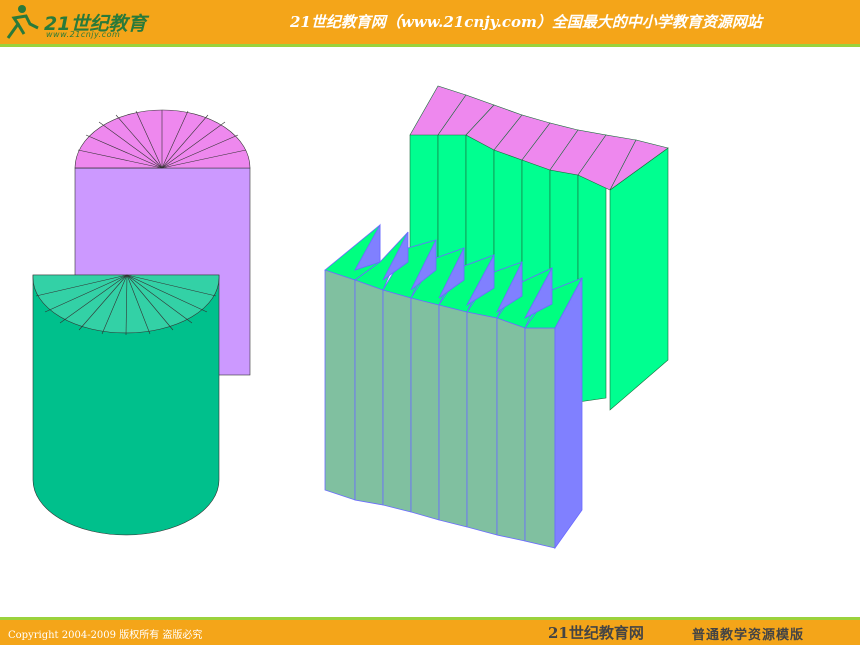 This screenshot has width=860, height=645. I want to click on footer-template-label: 普通教学资源模版, so click(748, 635).